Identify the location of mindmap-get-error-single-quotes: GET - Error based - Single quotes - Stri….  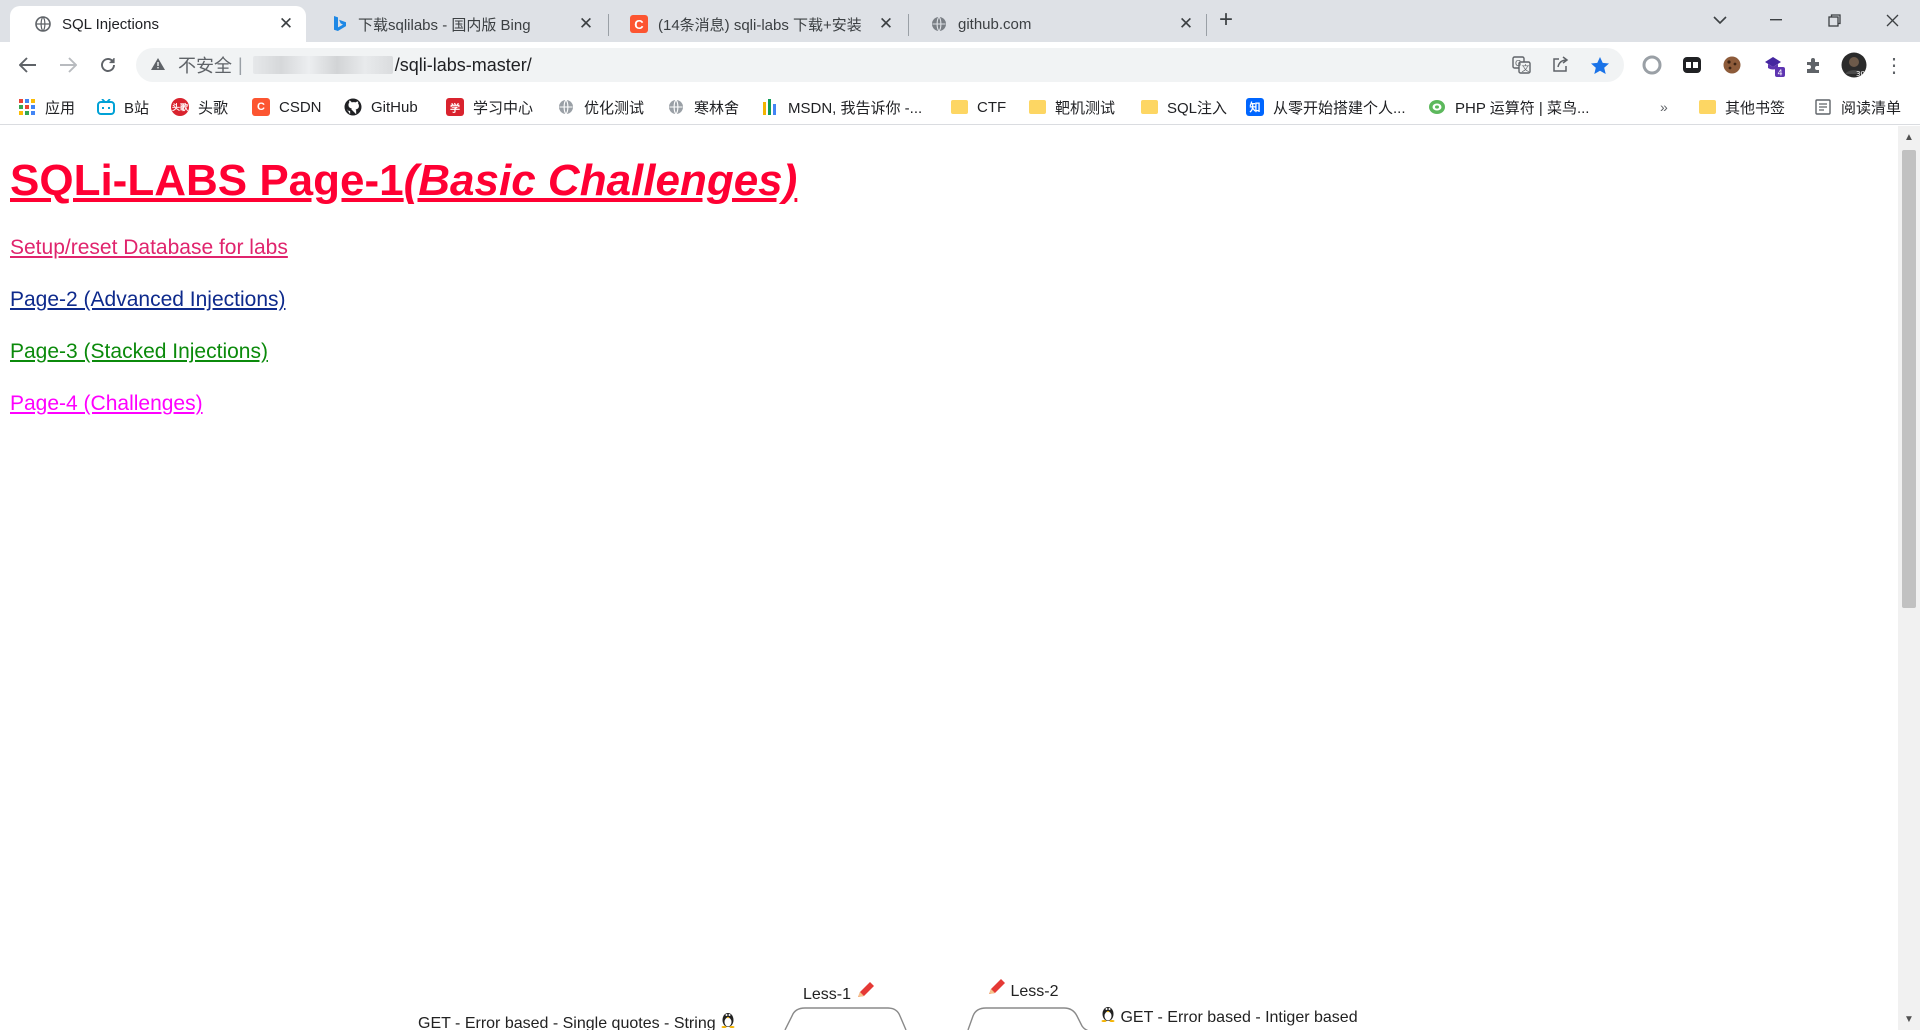
(577, 1020).